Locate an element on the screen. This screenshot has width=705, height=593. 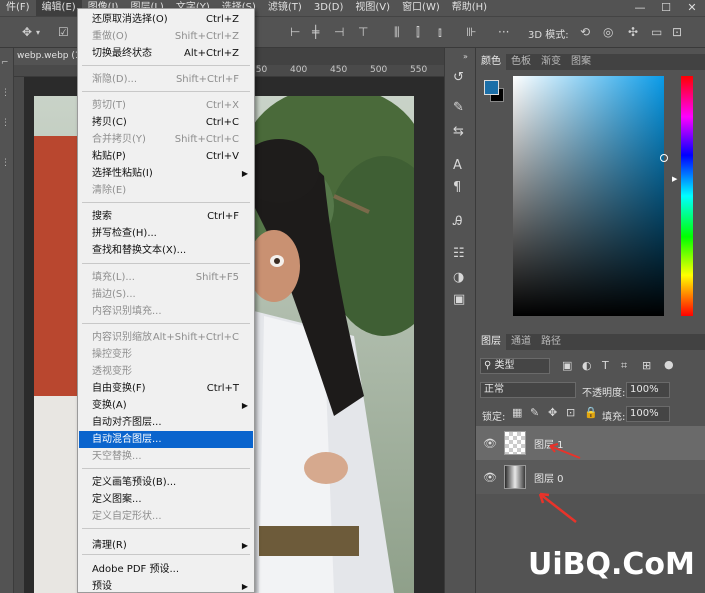
menu-item-shortcut: Shift+F5 is located at coordinates (217, 277).